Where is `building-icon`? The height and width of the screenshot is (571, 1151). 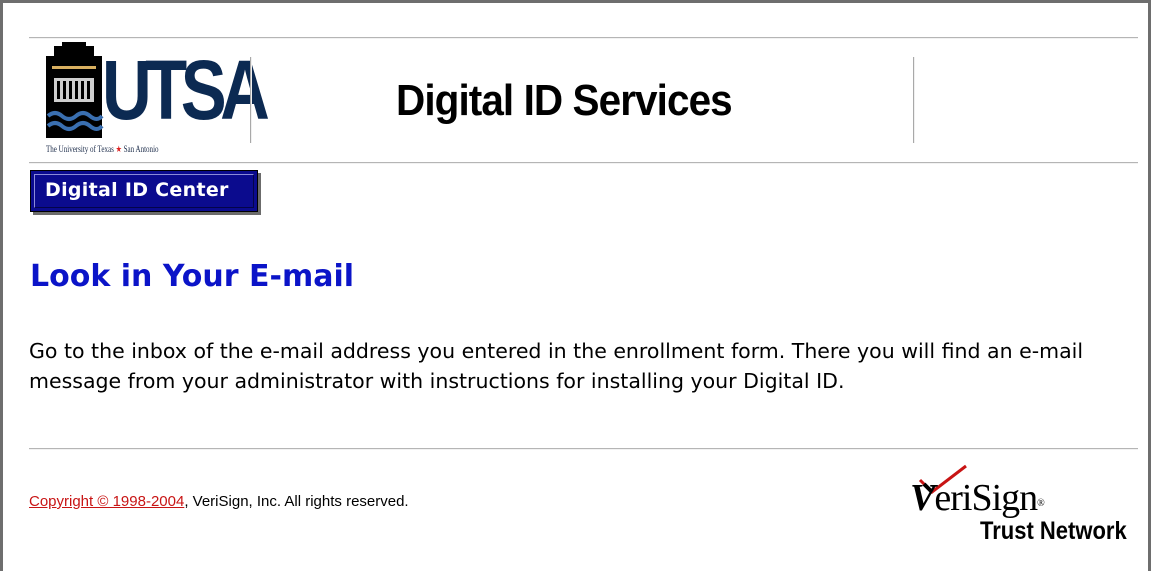 building-icon is located at coordinates (75, 90).